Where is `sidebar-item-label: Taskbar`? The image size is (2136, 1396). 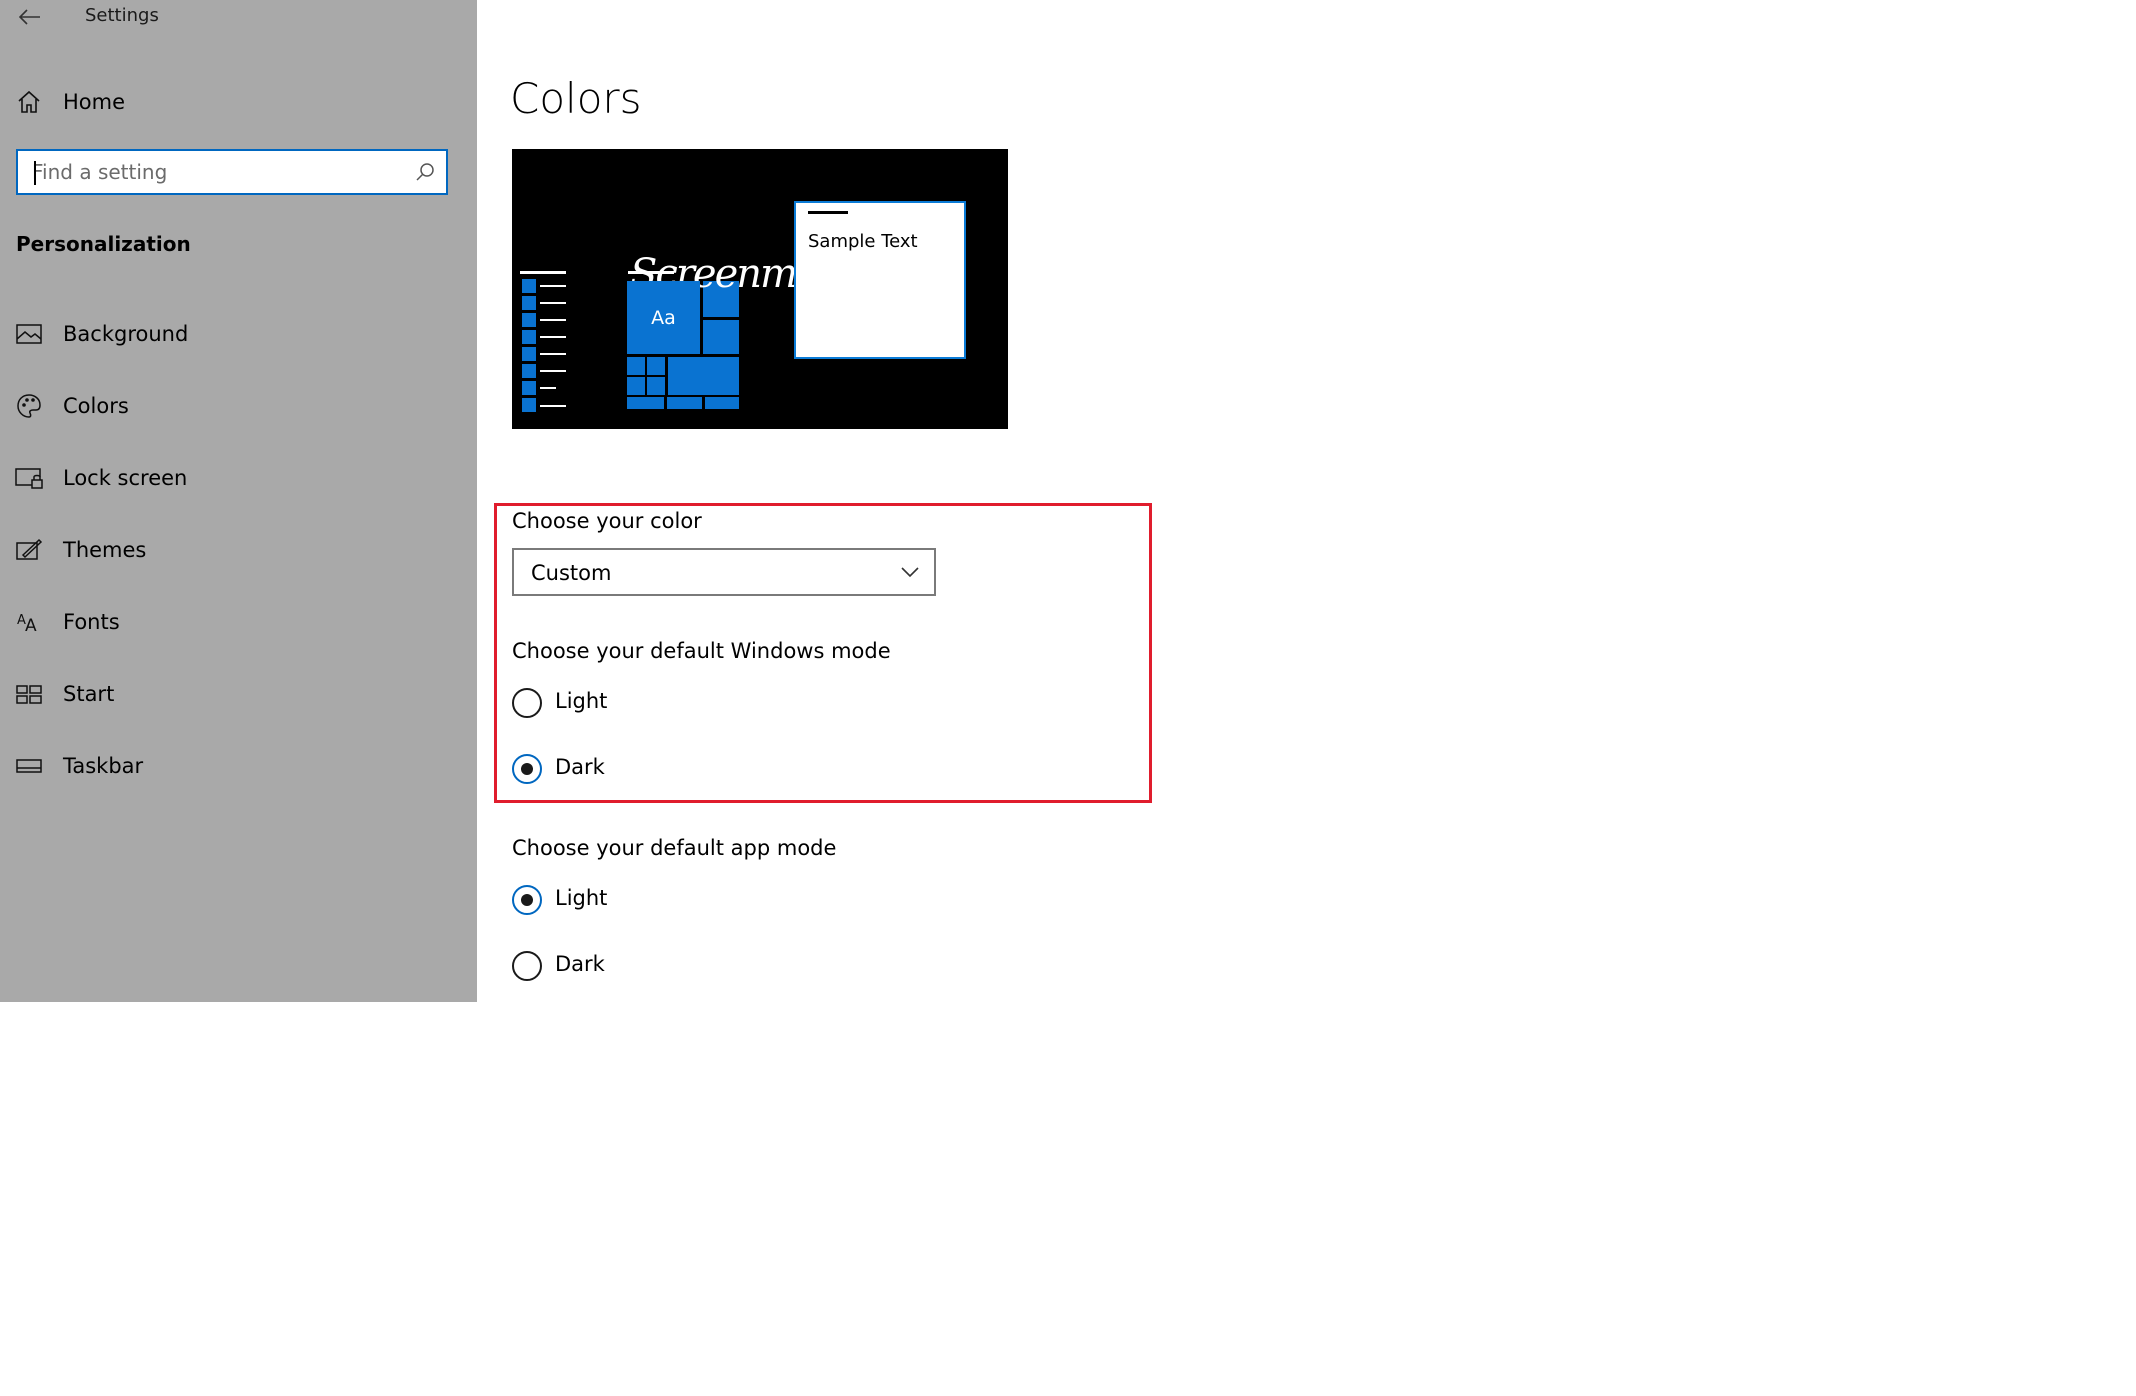 sidebar-item-label: Taskbar is located at coordinates (103, 766).